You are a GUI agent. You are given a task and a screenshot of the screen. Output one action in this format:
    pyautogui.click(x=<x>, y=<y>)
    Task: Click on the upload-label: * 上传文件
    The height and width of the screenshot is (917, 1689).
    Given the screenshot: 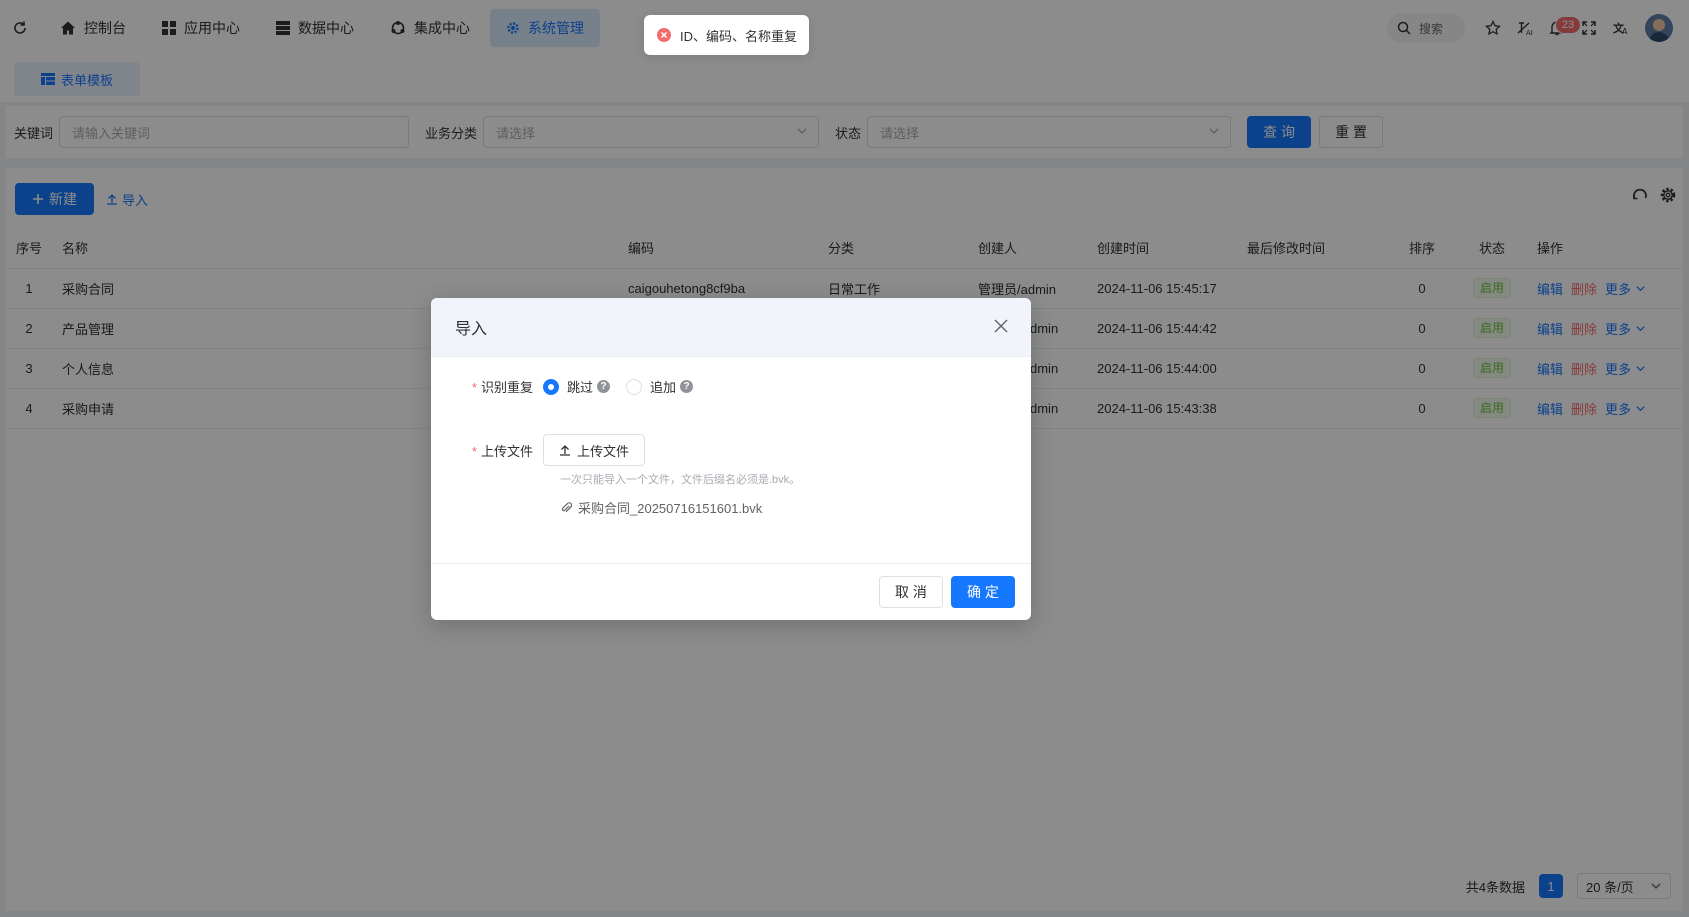 What is the action you would take?
    pyautogui.click(x=487, y=450)
    